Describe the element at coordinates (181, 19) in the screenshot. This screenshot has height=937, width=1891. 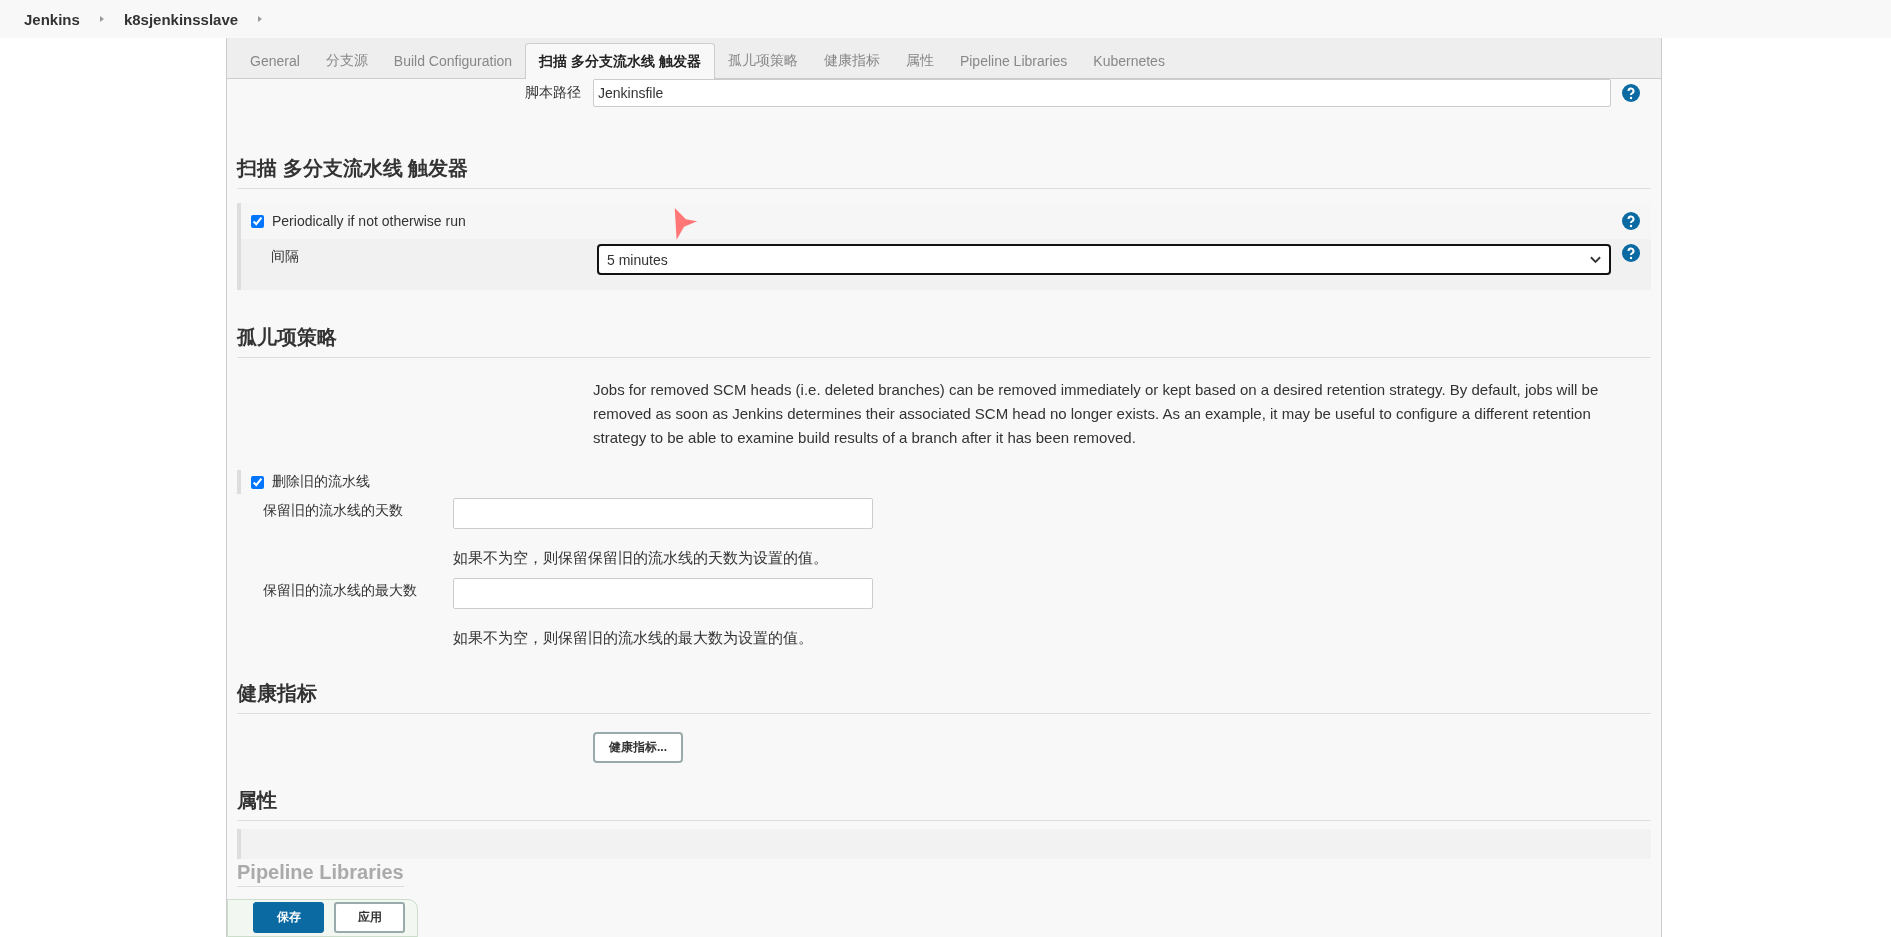
I see `breadcrumb-link: k8sjenkinsslave` at that location.